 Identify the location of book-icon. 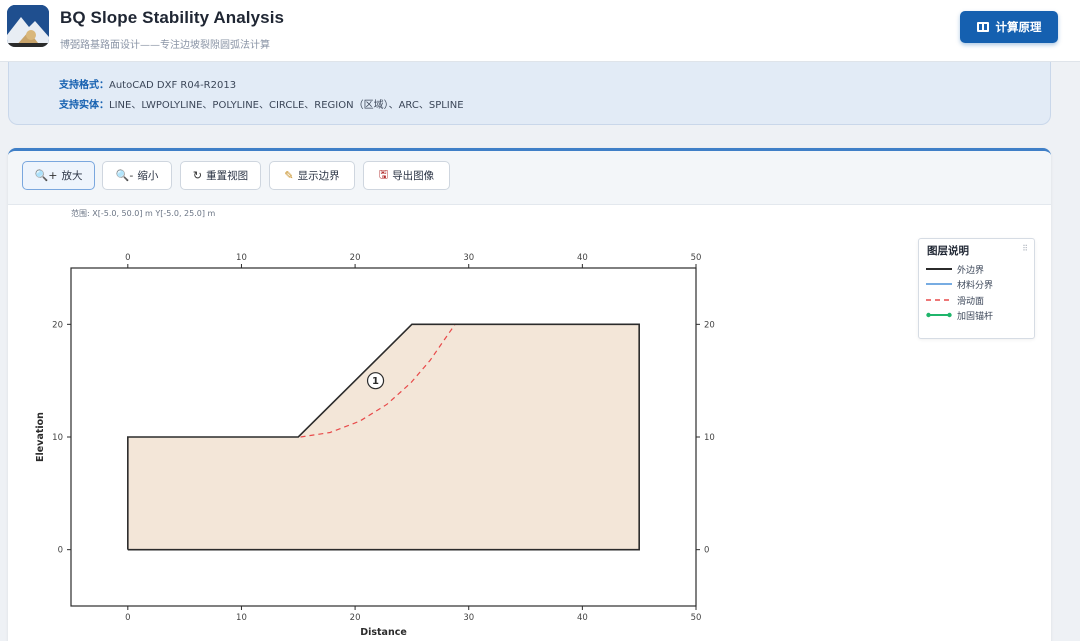
(982, 27).